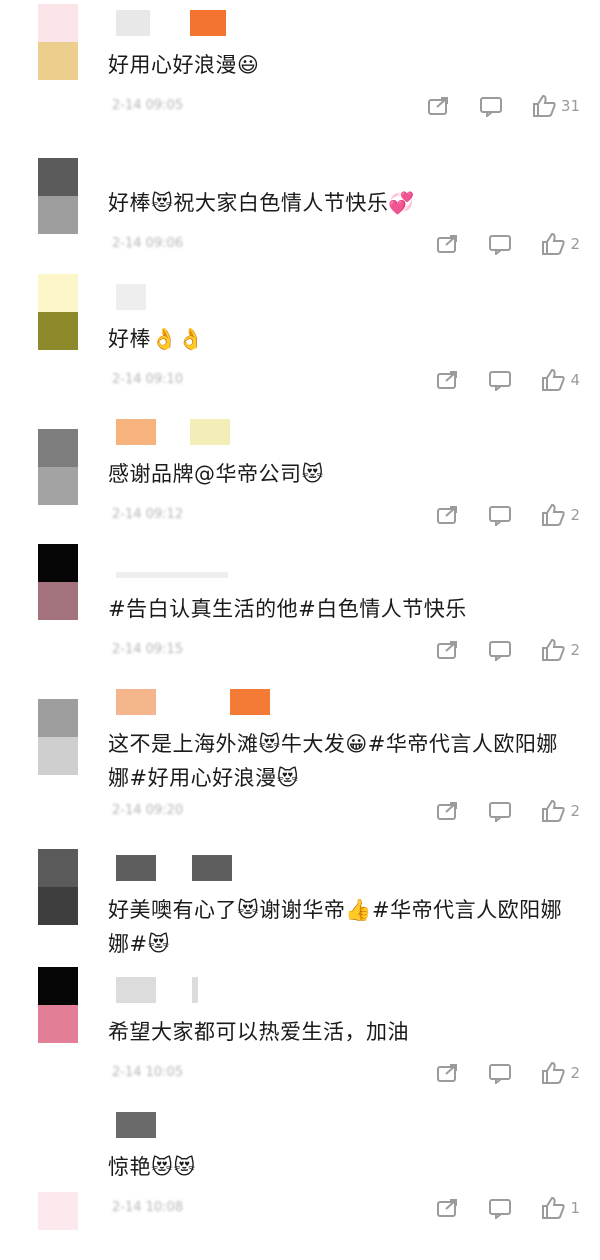  I want to click on comment-time: 2-14 09:06, so click(148, 243).